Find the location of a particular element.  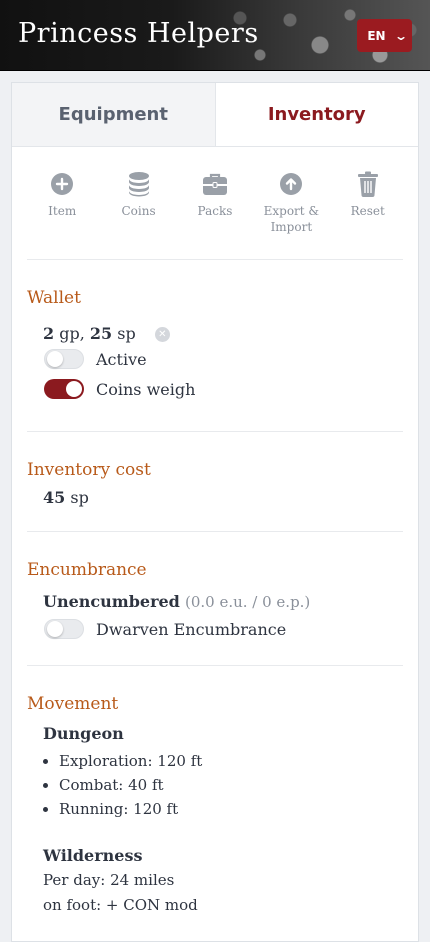

wallet-section: Wallet 2 gp, 25 sp ✕ Active Coins weigh is located at coordinates (215, 329).